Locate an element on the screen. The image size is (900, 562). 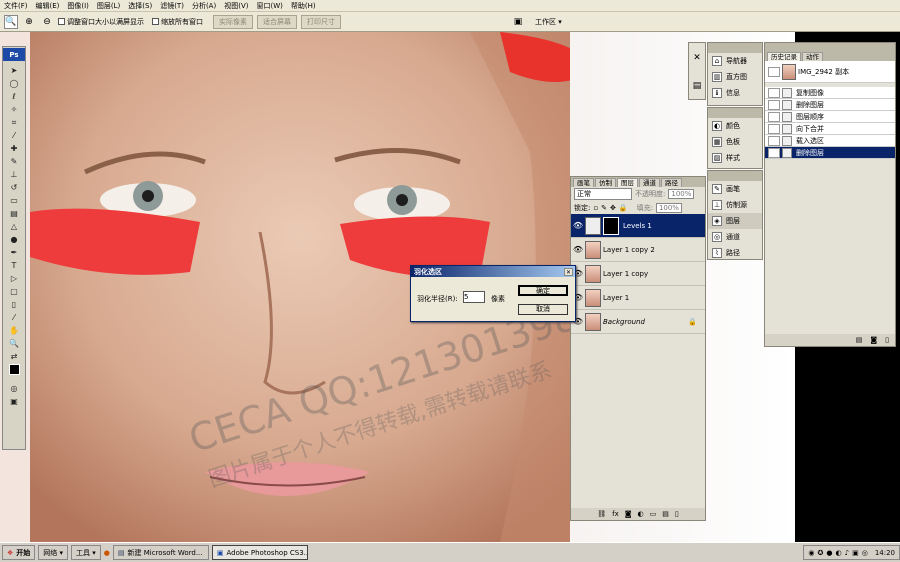
history-step: 复制图像 is located at coordinates (830, 93).